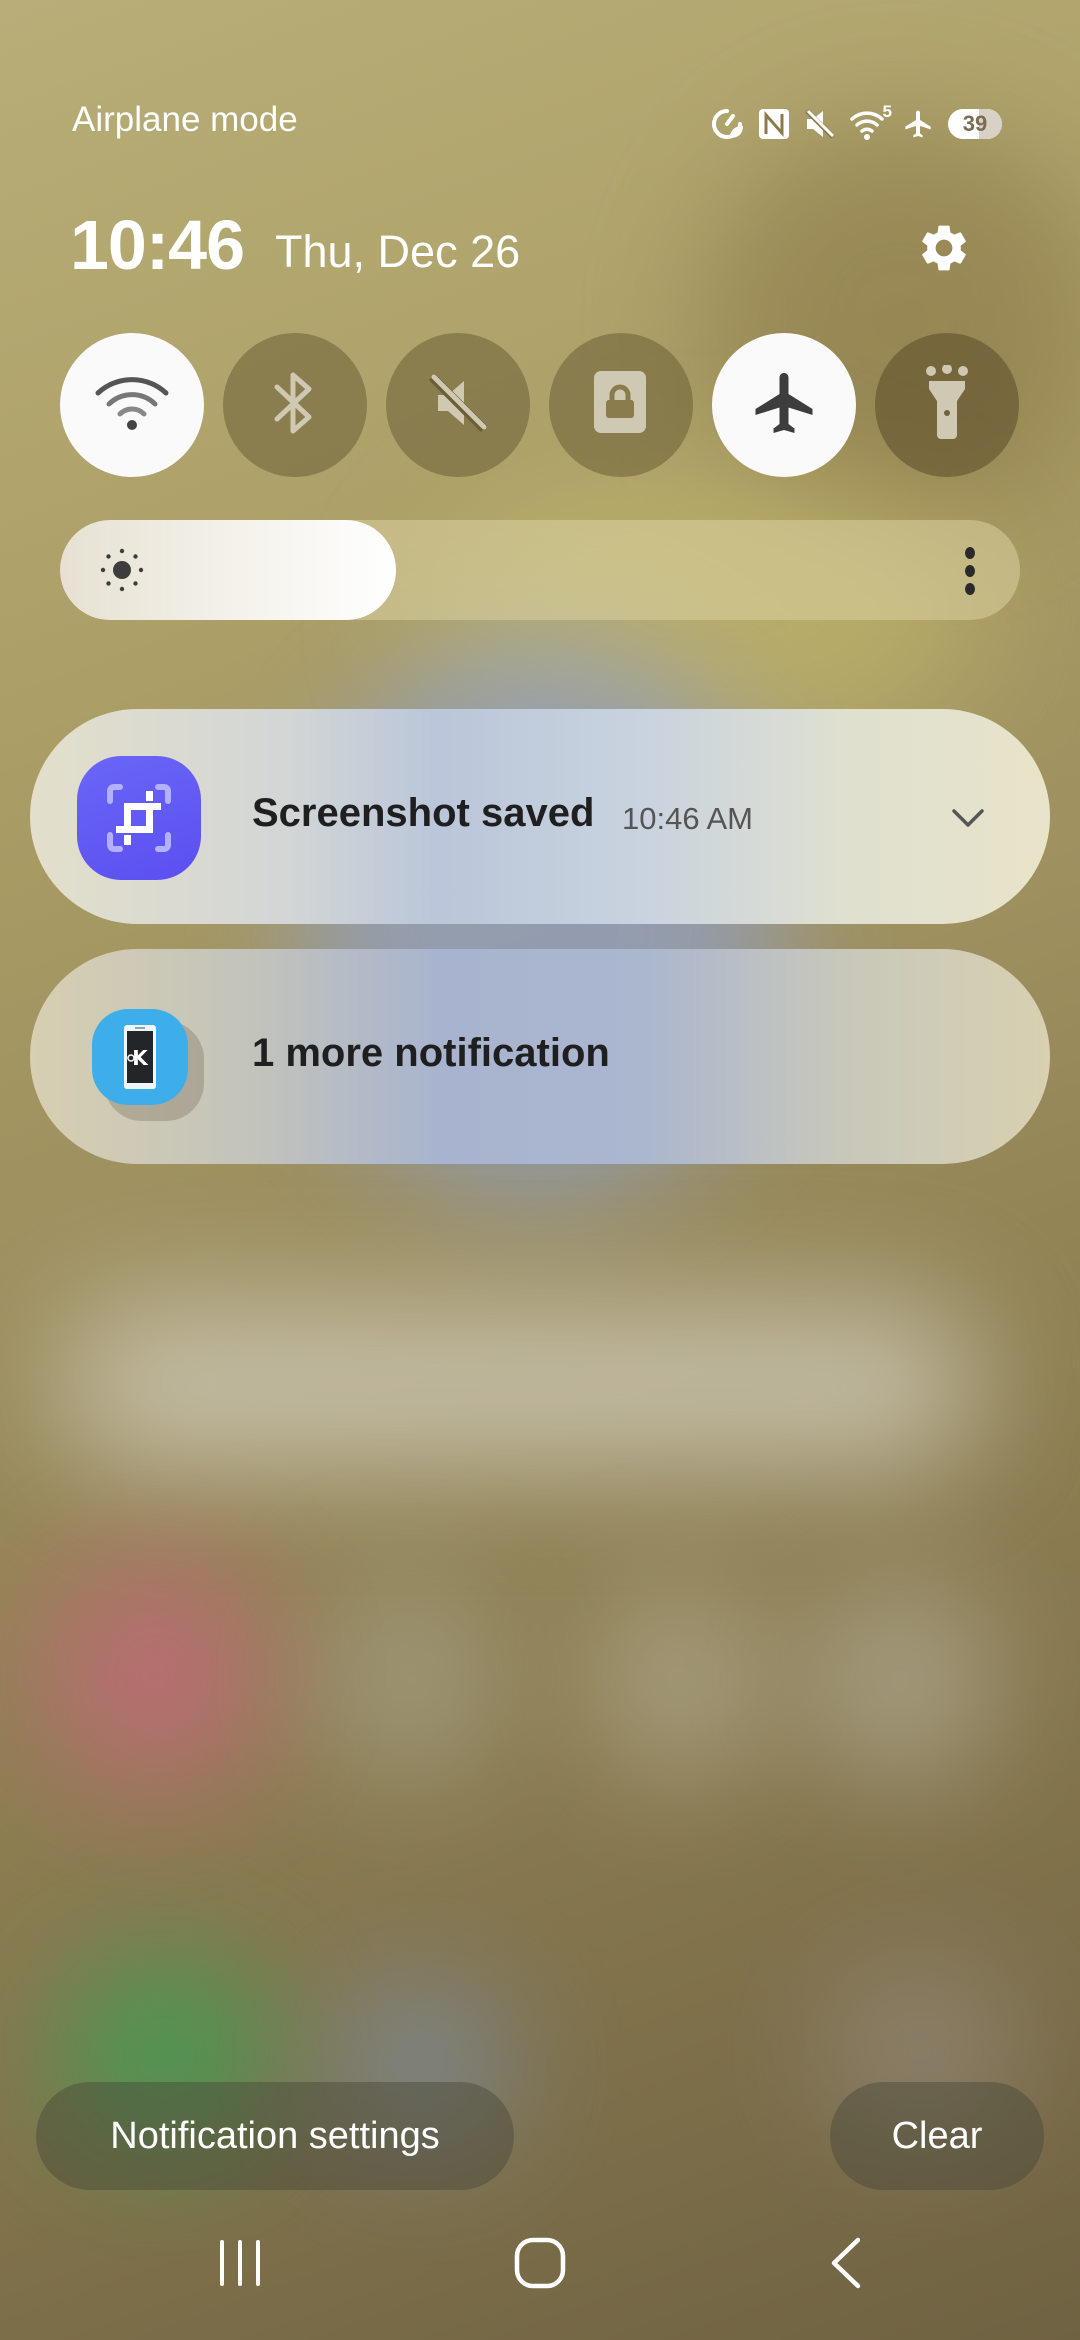  What do you see at coordinates (185, 119) in the screenshot?
I see `status-title: Airplane mode` at bounding box center [185, 119].